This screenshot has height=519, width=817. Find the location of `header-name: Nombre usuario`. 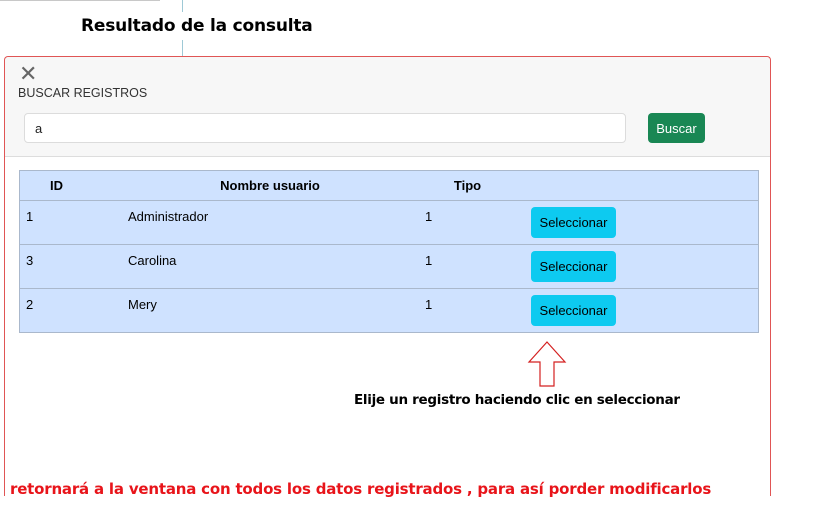

header-name: Nombre usuario is located at coordinates (270, 185).